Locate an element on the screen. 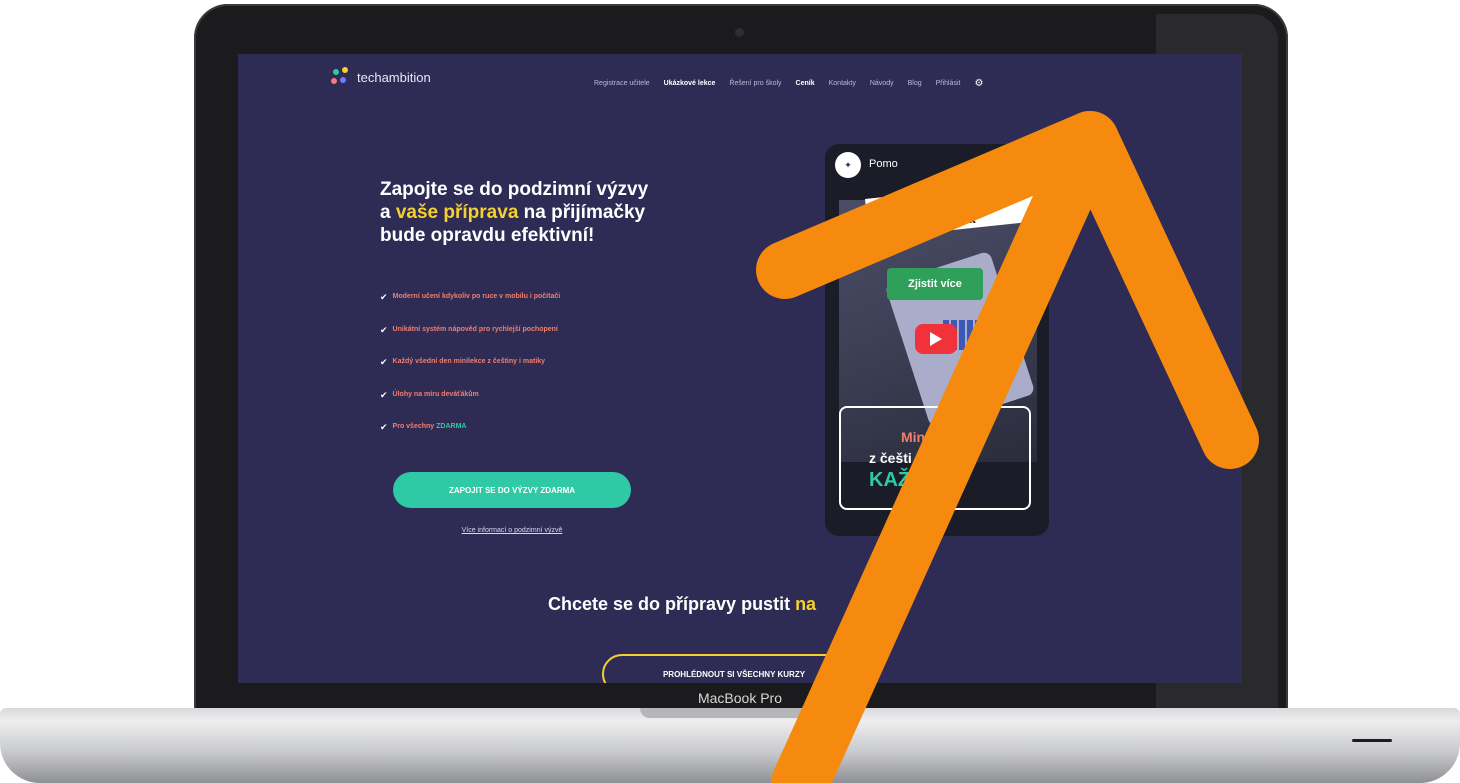  laptop-base is located at coordinates (730, 745).